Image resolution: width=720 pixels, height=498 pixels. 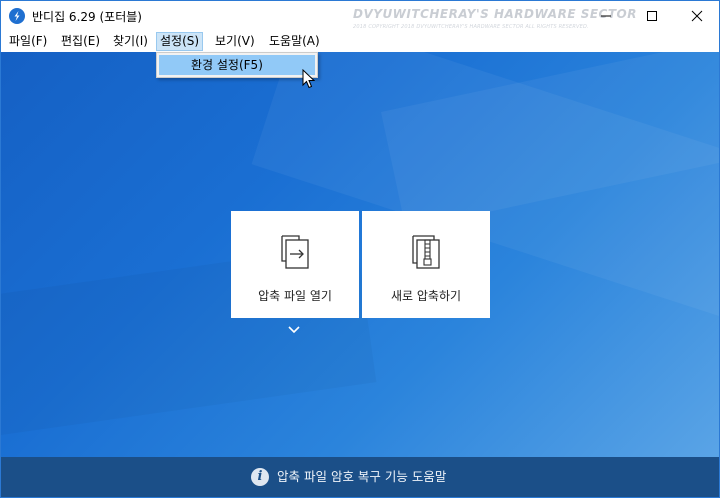 I want to click on open-archive-label: 압축 파일 열기, so click(x=295, y=296).